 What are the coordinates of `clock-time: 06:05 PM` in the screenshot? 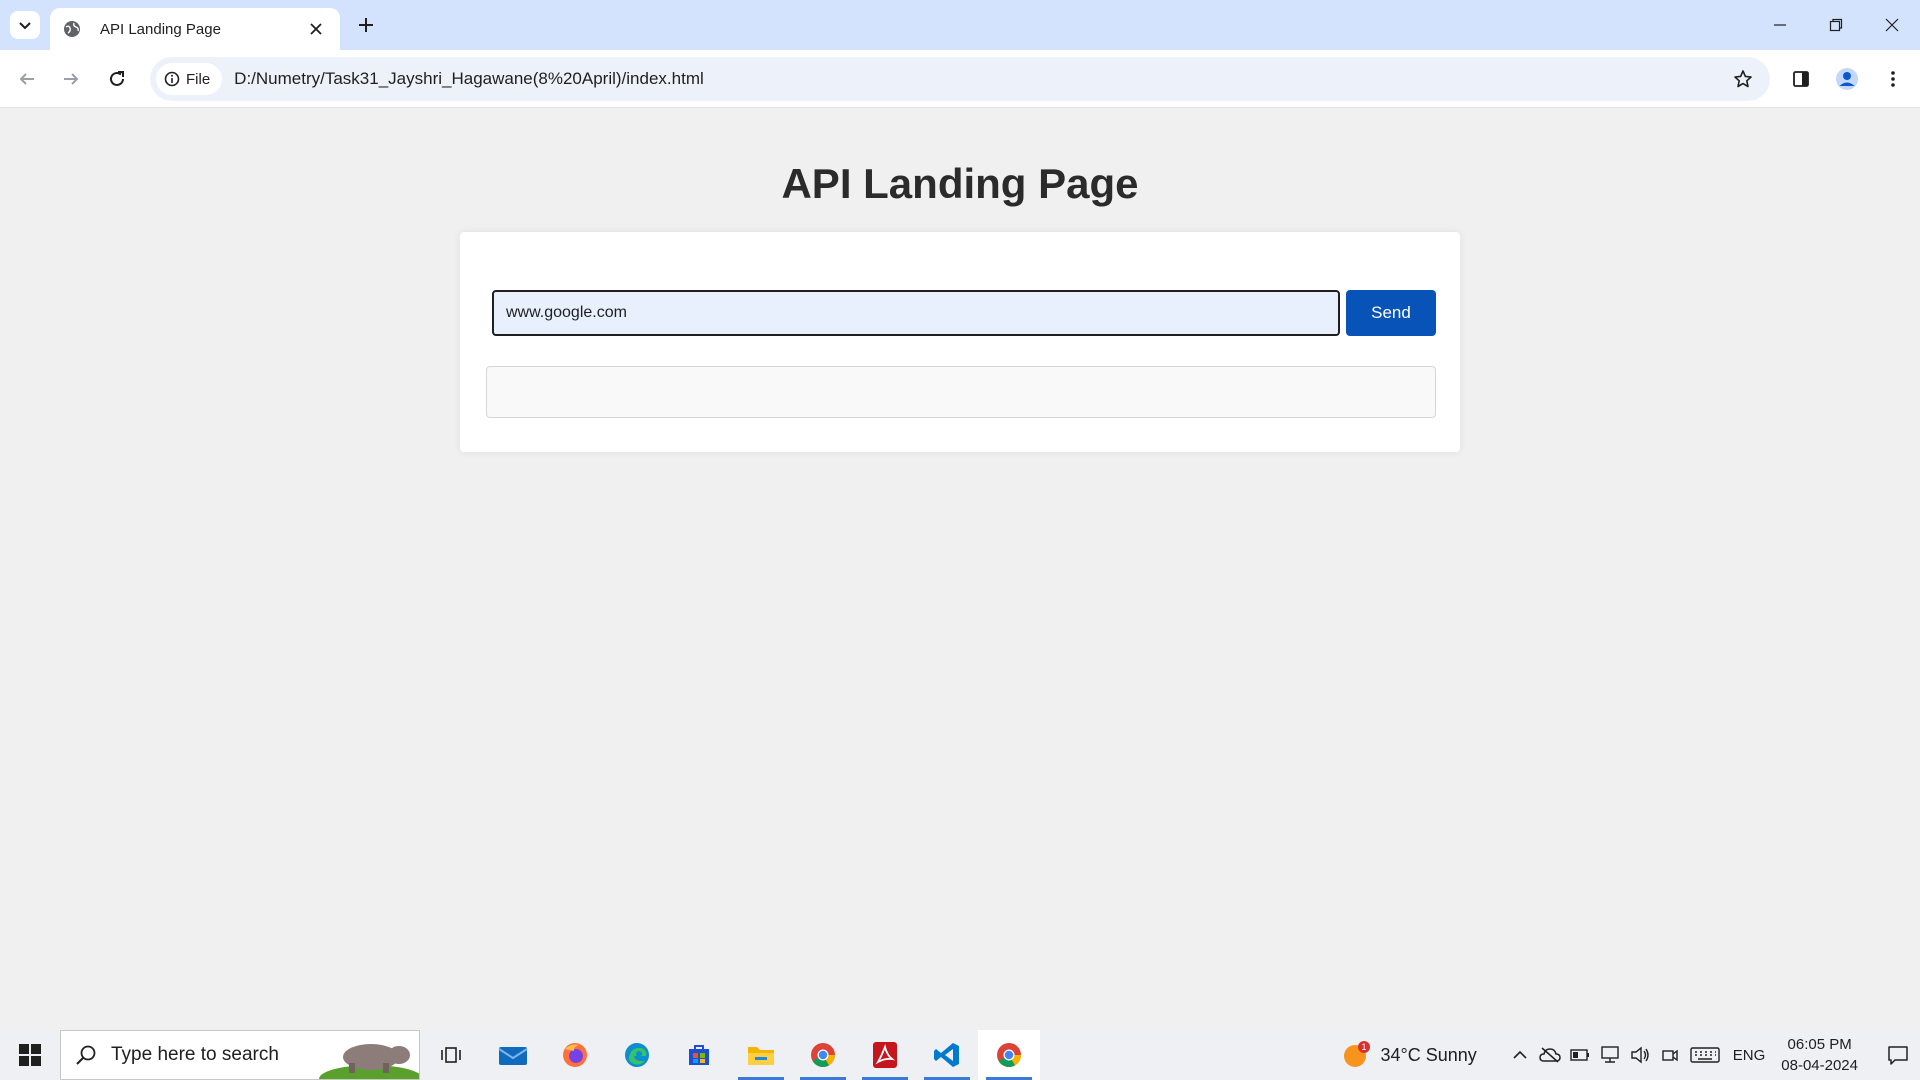 It's located at (1819, 1044).